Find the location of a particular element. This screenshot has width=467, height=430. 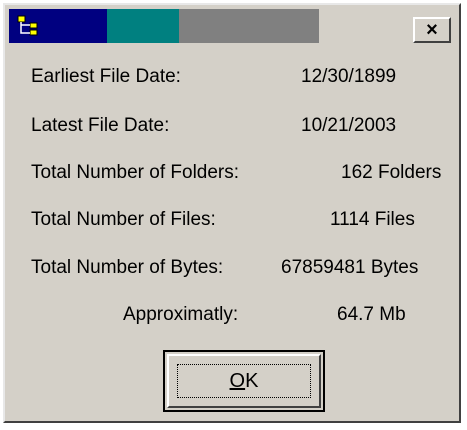

close-button: × is located at coordinates (432, 30).